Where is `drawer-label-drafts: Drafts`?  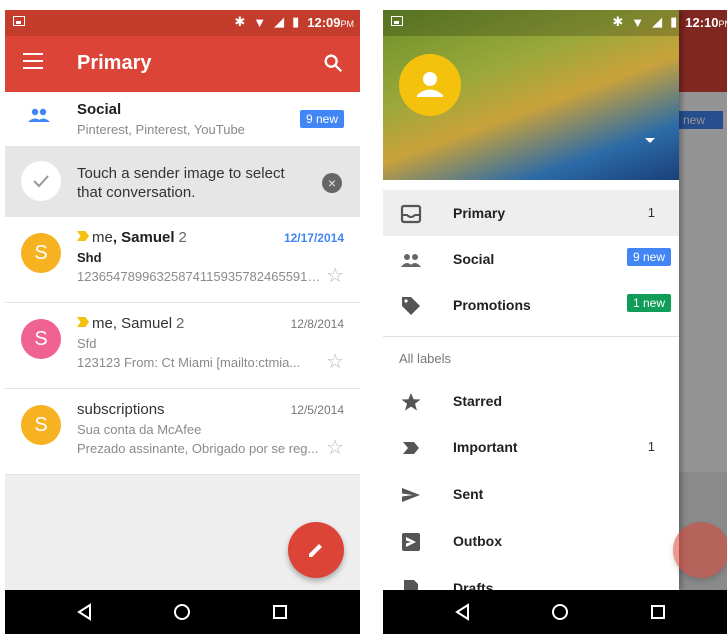 drawer-label-drafts: Drafts is located at coordinates (531, 577).